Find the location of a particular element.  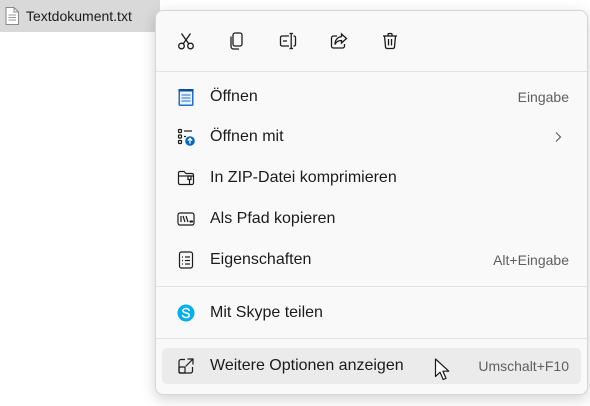

menu-item-label: Öffnen mit is located at coordinates (247, 136).